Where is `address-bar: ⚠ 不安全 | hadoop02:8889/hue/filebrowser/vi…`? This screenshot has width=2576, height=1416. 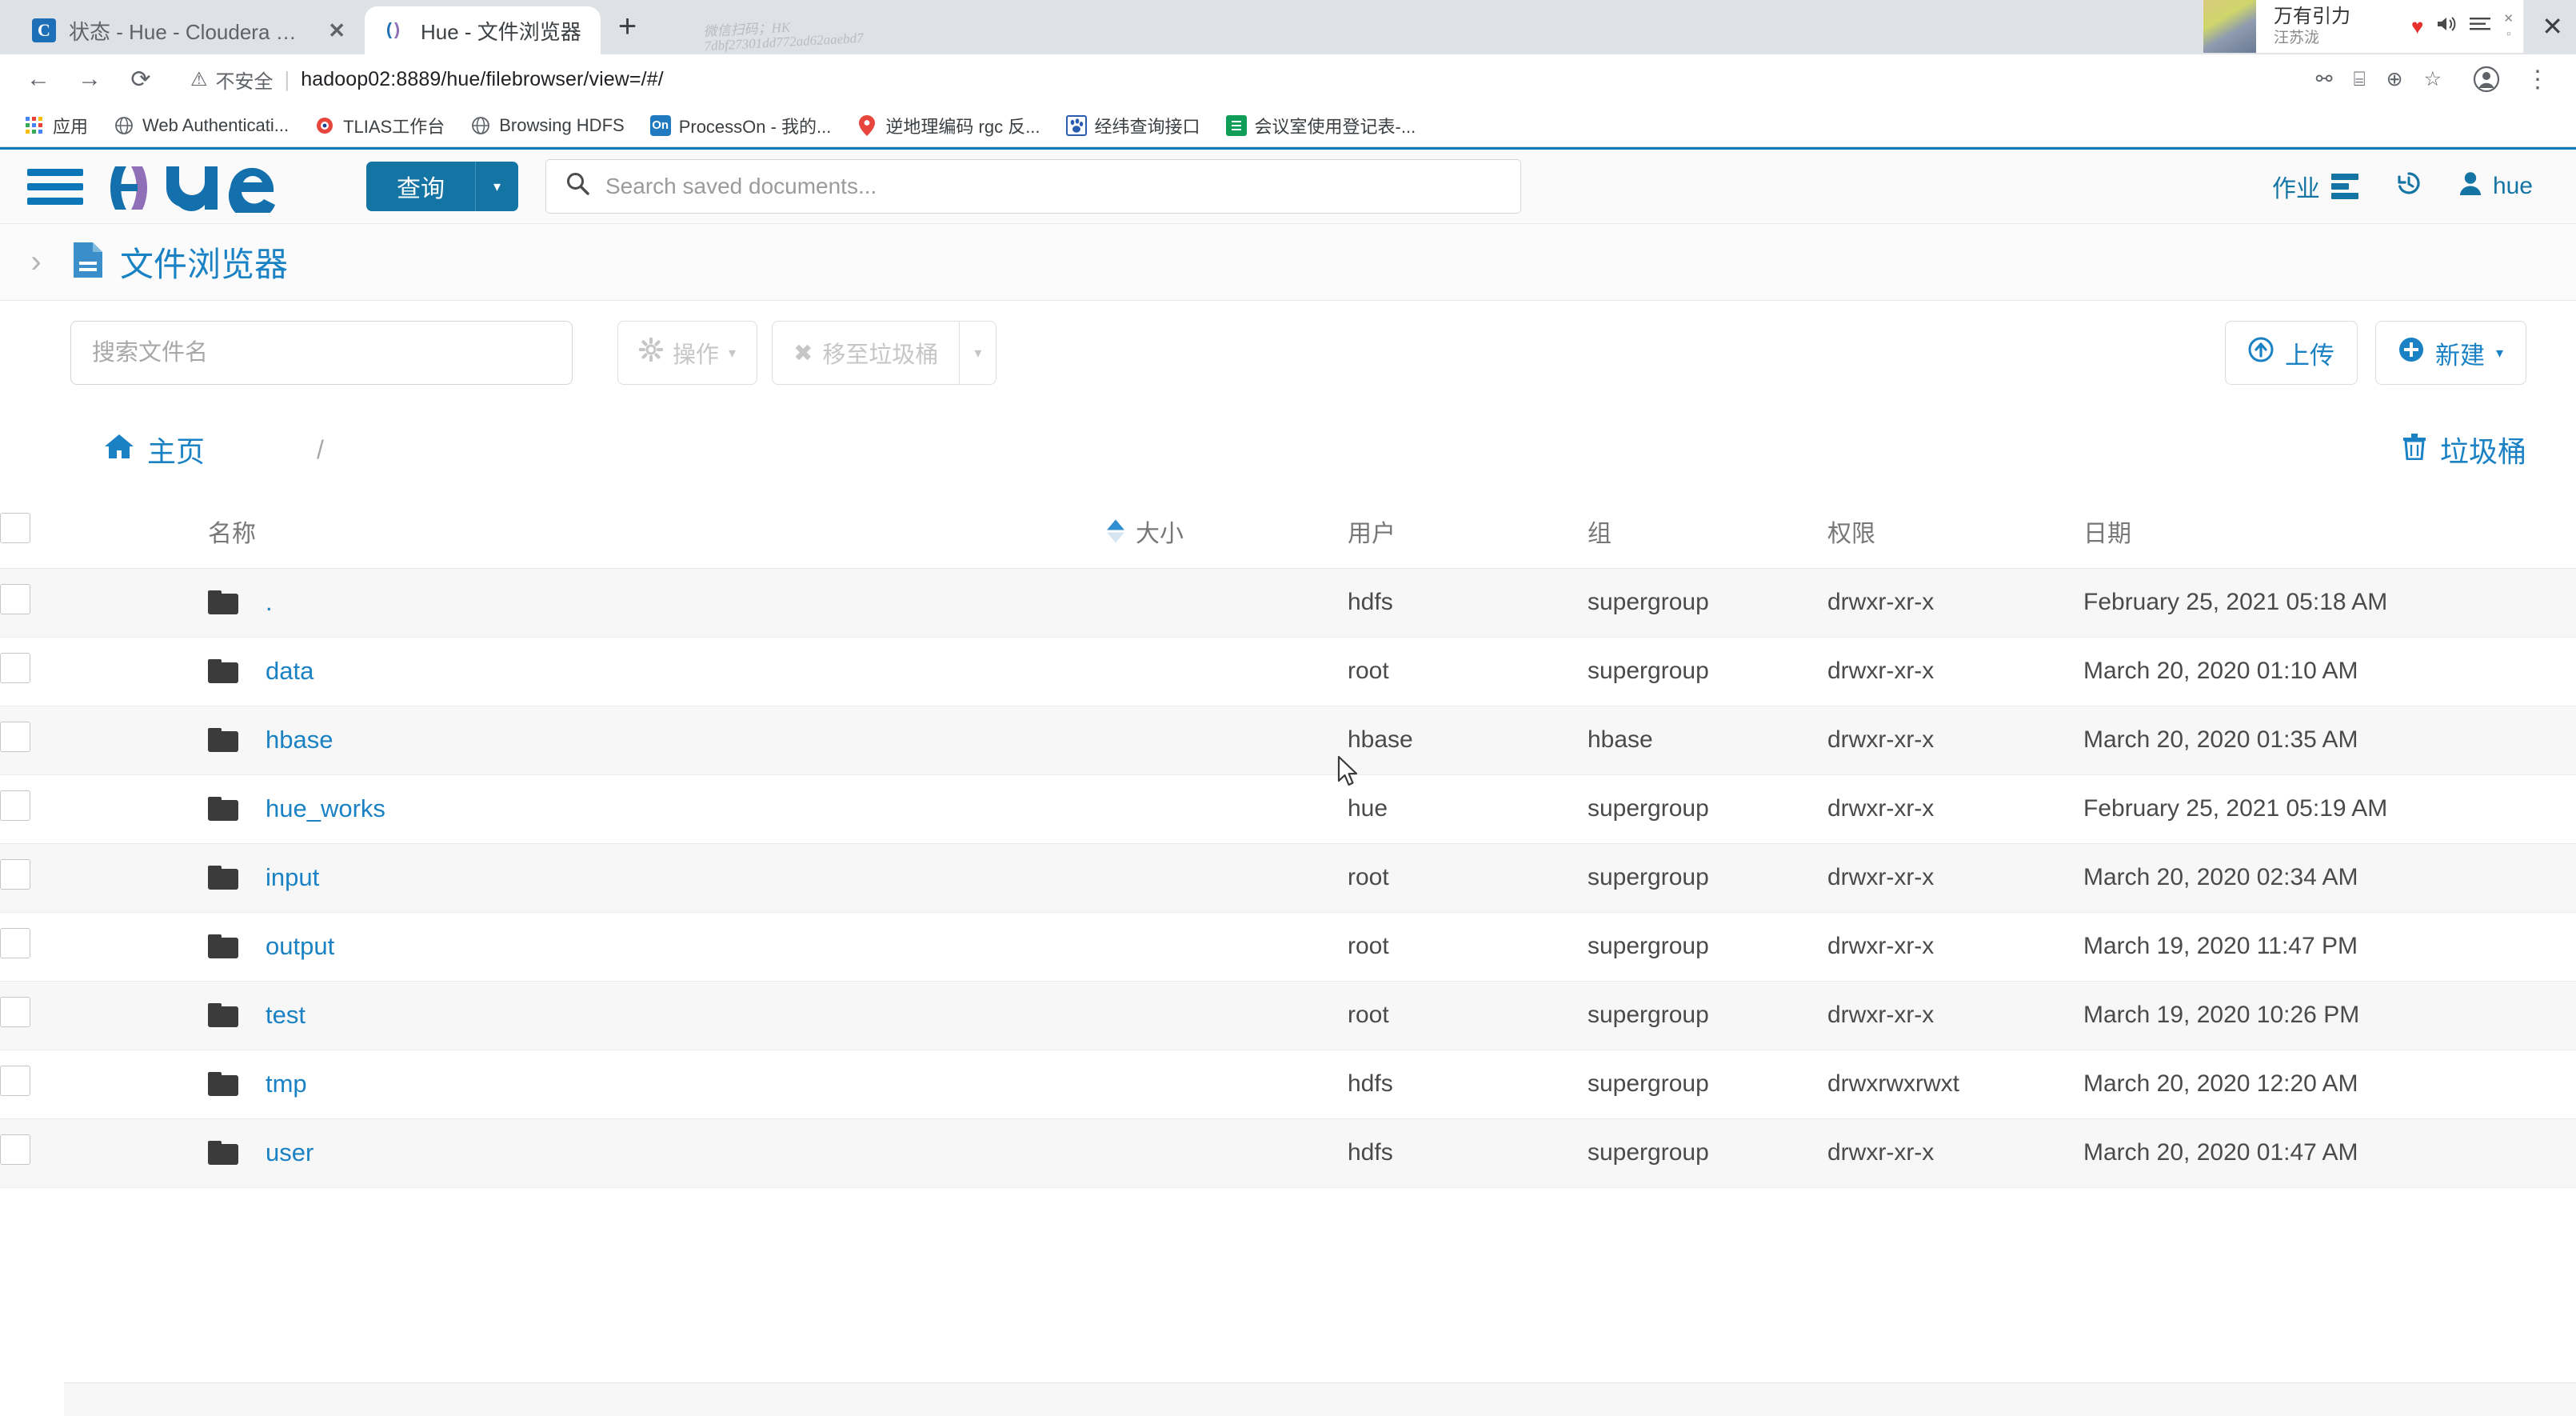 address-bar: ⚠ 不安全 | hadoop02:8889/hue/filebrowser/vi… is located at coordinates (1319, 79).